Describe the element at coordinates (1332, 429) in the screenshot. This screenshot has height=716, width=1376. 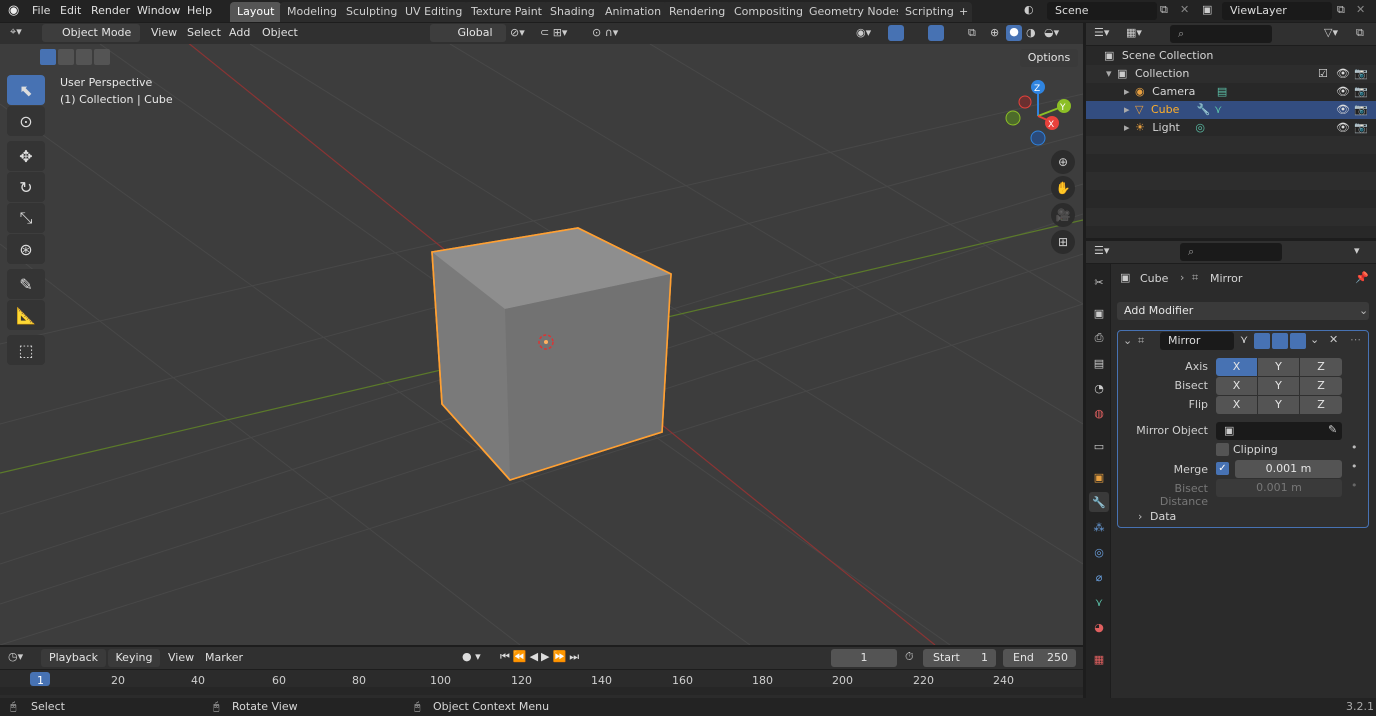
I see `eyedropper-icon: ✎` at that location.